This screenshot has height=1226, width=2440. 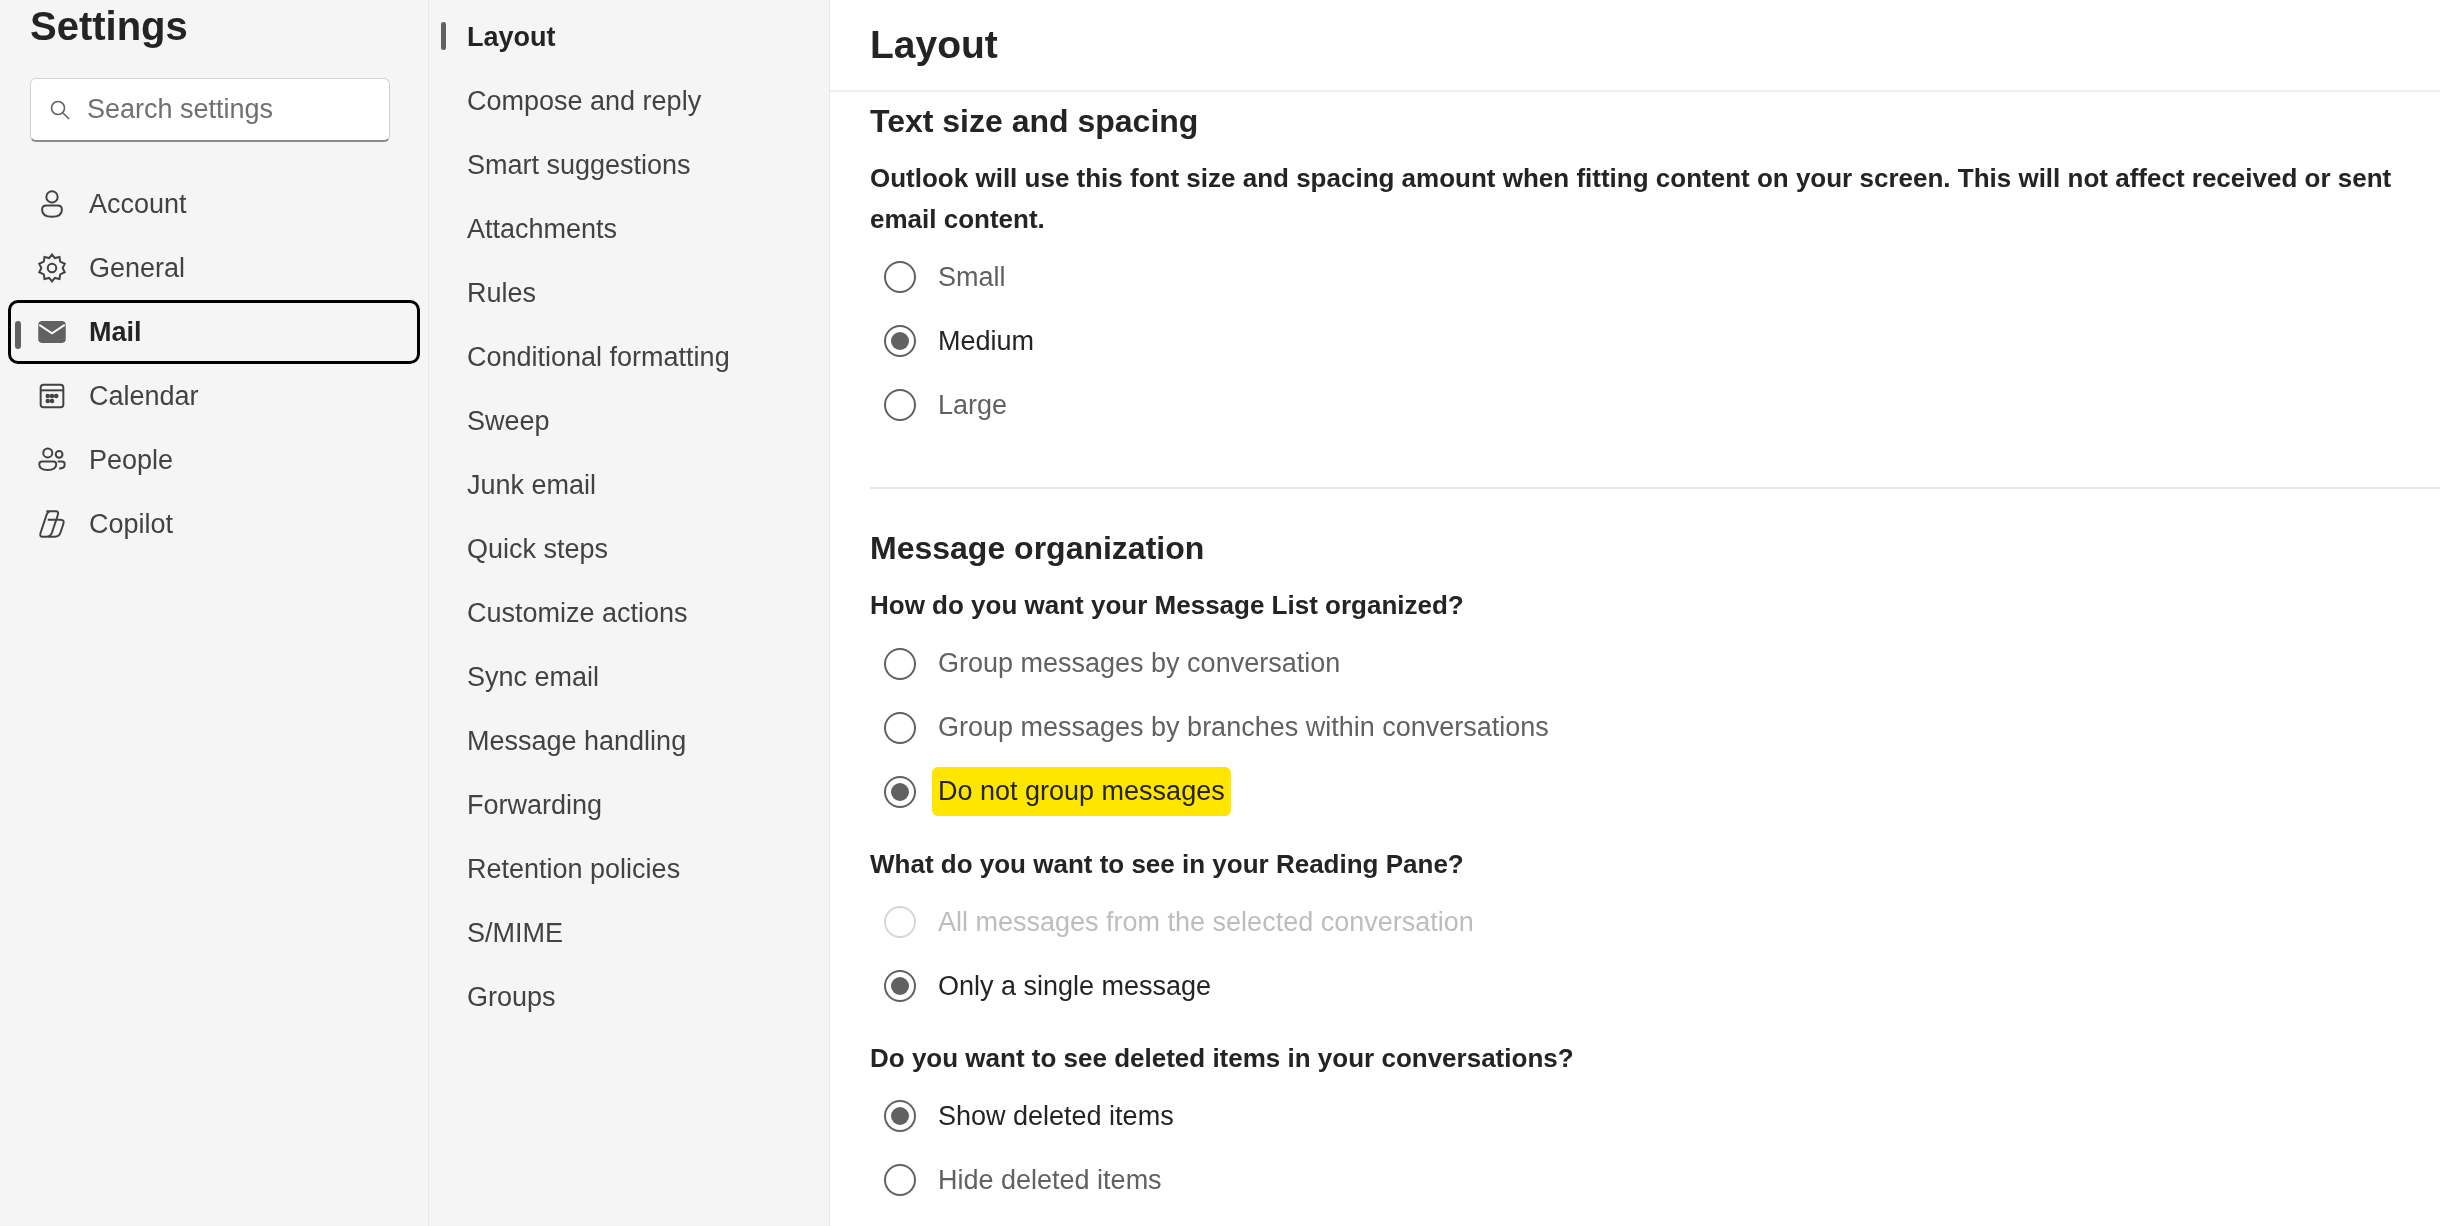 I want to click on page-heading: Layout, so click(x=934, y=44).